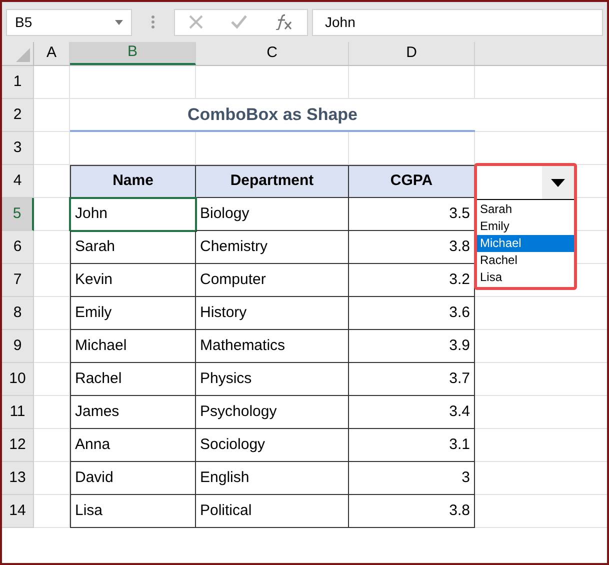  I want to click on list-item: Emily, so click(525, 226).